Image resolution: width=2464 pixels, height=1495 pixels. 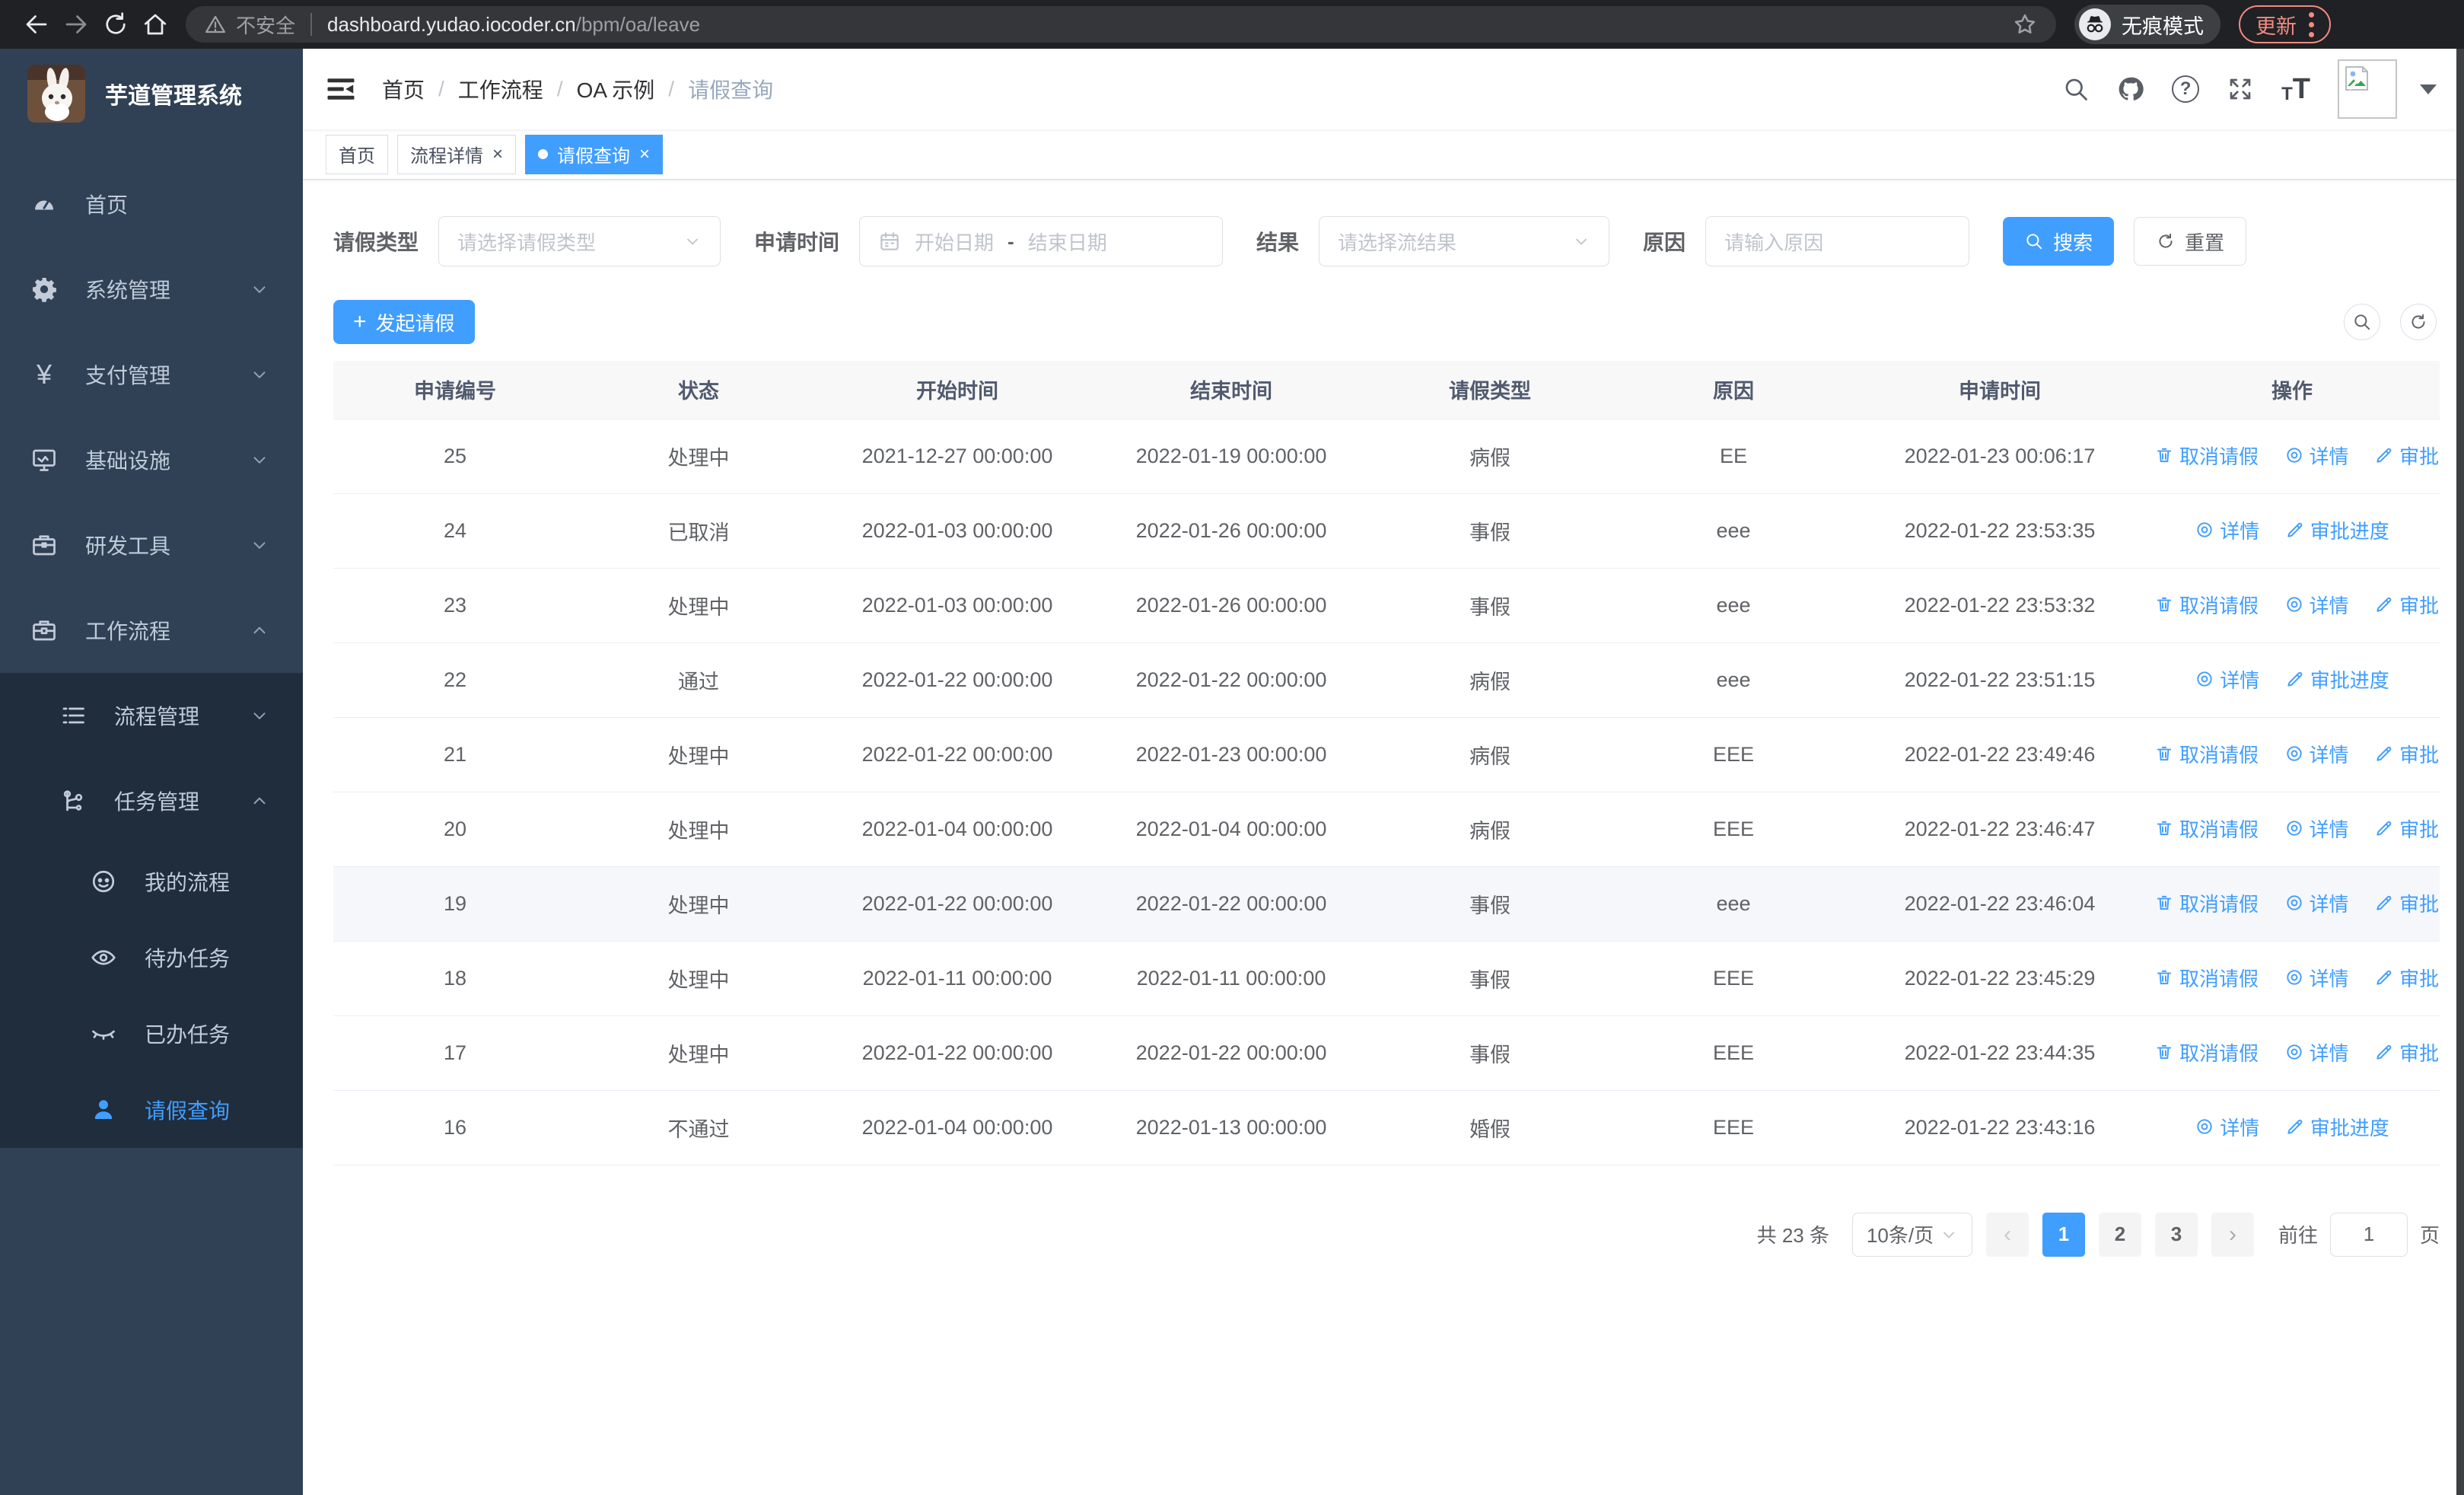 What do you see at coordinates (2186, 89) in the screenshot?
I see `help-icon: ?` at bounding box center [2186, 89].